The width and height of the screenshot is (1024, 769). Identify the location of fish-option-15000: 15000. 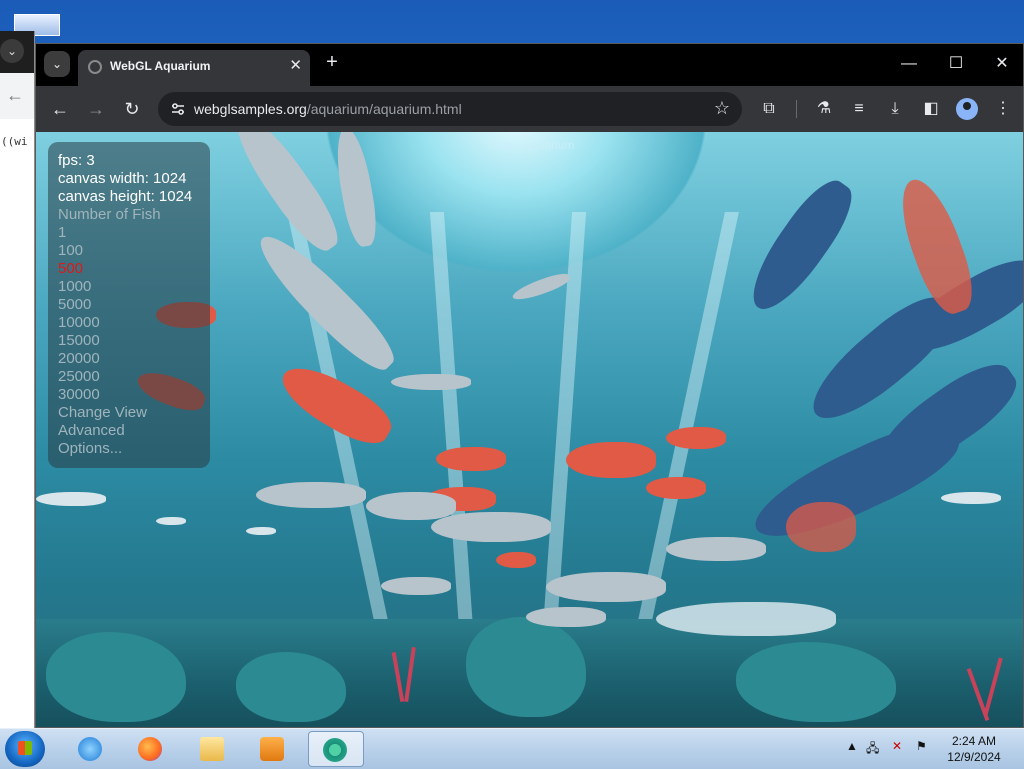
(79, 340).